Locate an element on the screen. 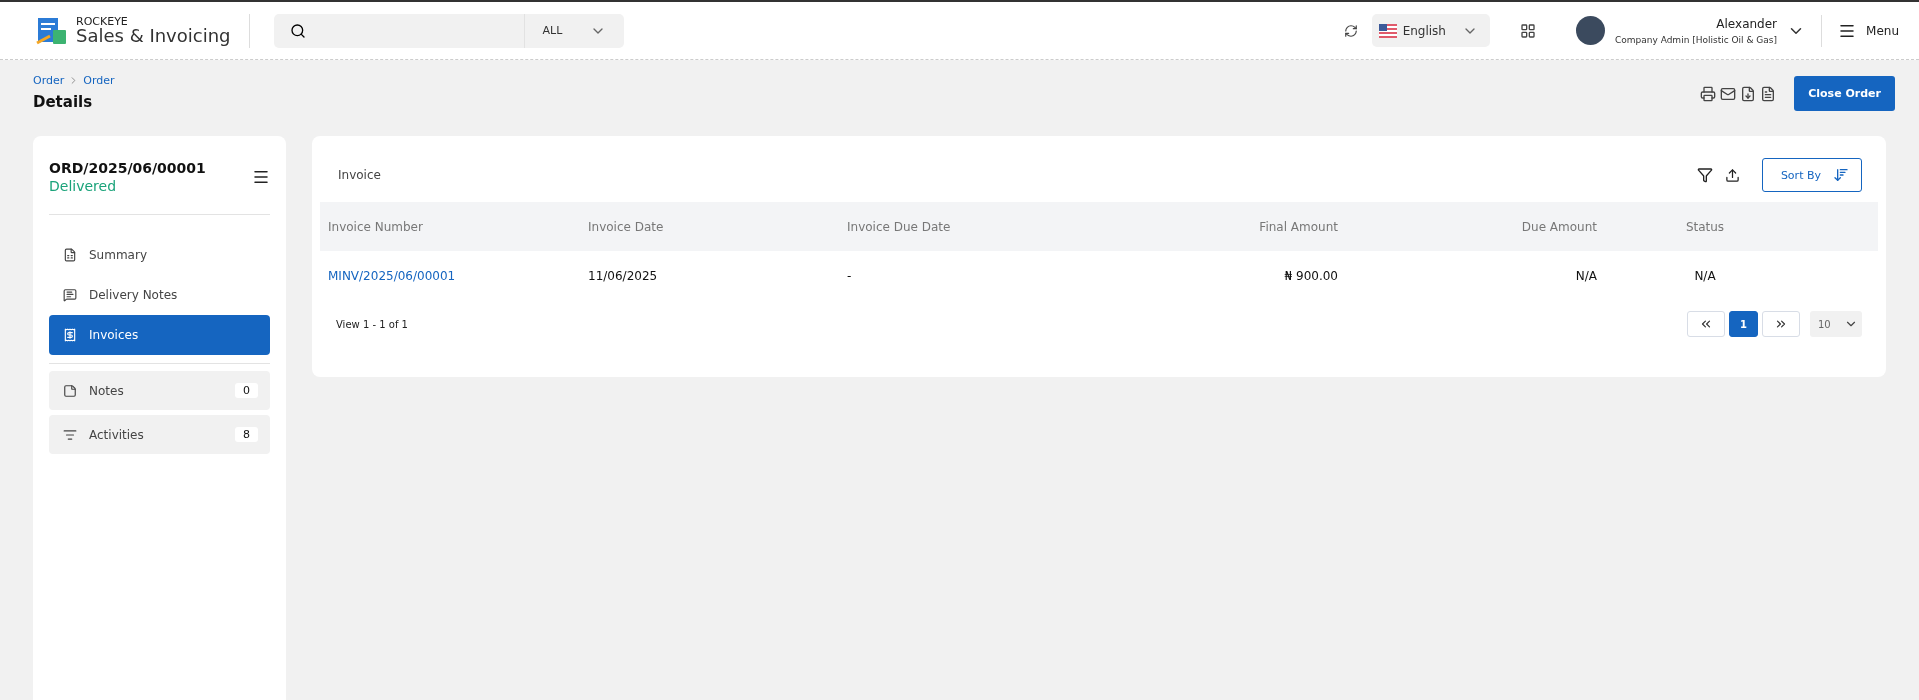 The height and width of the screenshot is (700, 1919). column-header: Invoice Date is located at coordinates (626, 226).